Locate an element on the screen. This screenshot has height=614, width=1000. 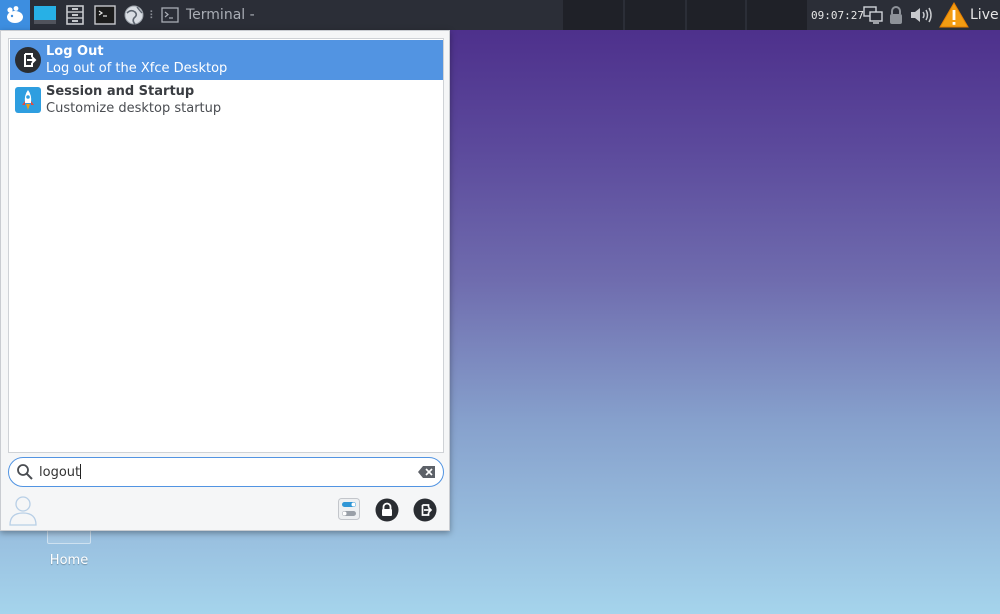
xfce-mouse-icon is located at coordinates (15, 14).